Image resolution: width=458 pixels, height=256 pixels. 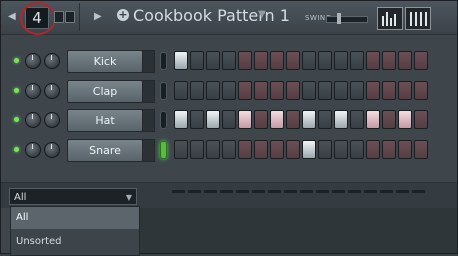 I want to click on channel-name-button: Snare, so click(x=105, y=150).